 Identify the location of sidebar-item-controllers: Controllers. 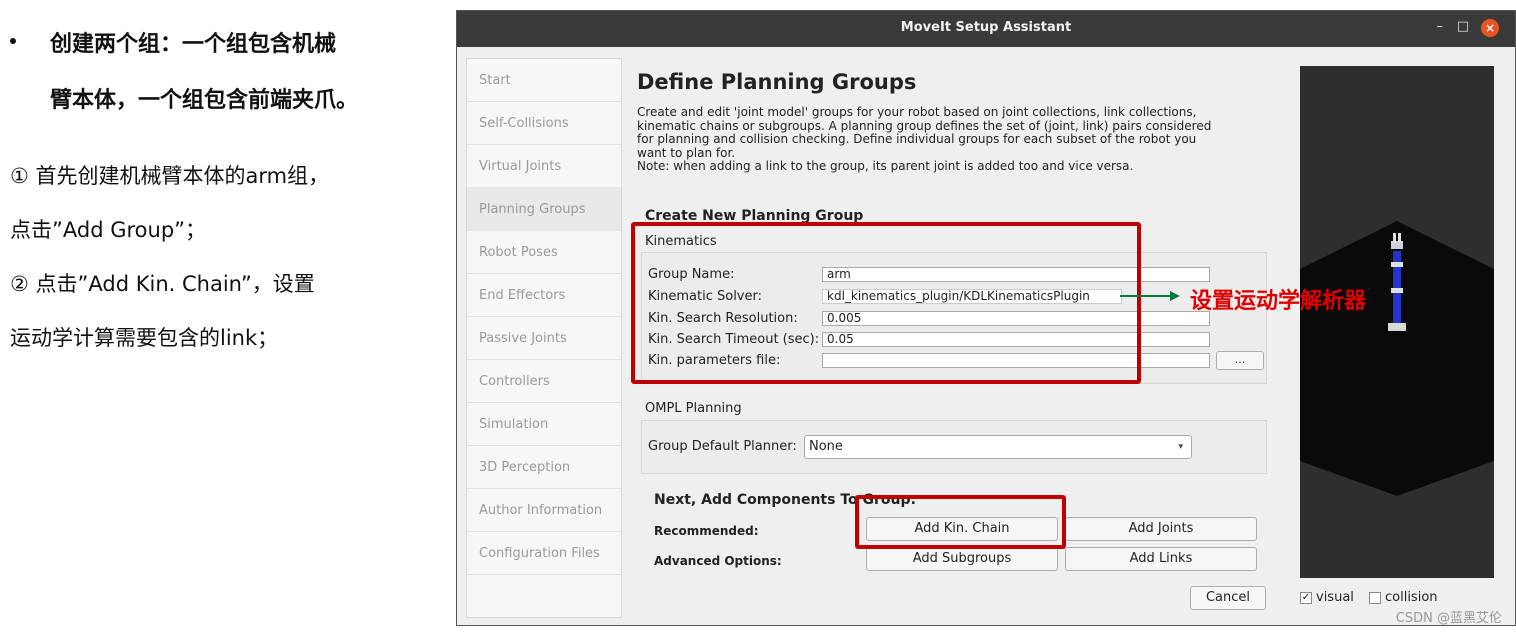
(544, 381).